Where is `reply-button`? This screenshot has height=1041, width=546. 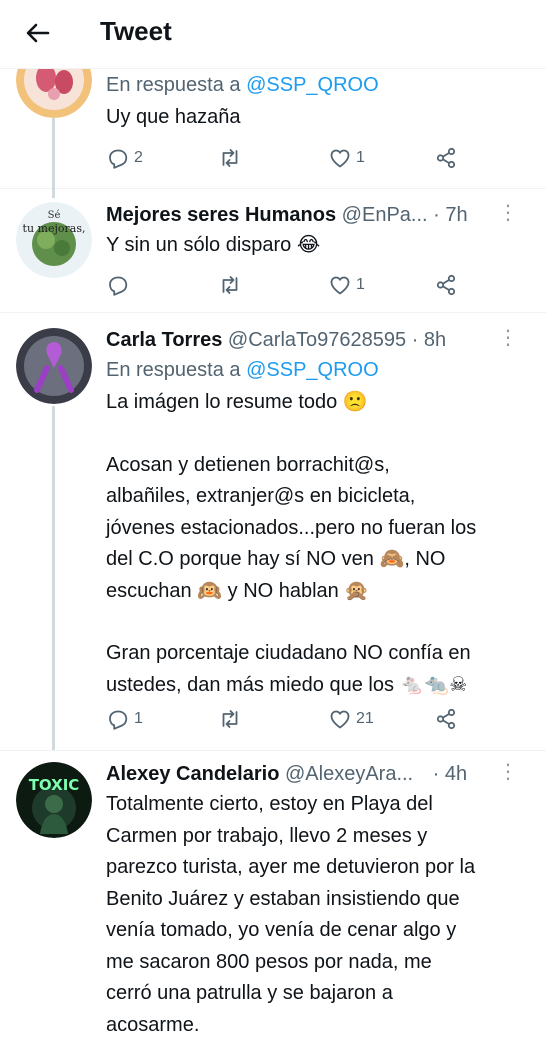 reply-button is located at coordinates (118, 285).